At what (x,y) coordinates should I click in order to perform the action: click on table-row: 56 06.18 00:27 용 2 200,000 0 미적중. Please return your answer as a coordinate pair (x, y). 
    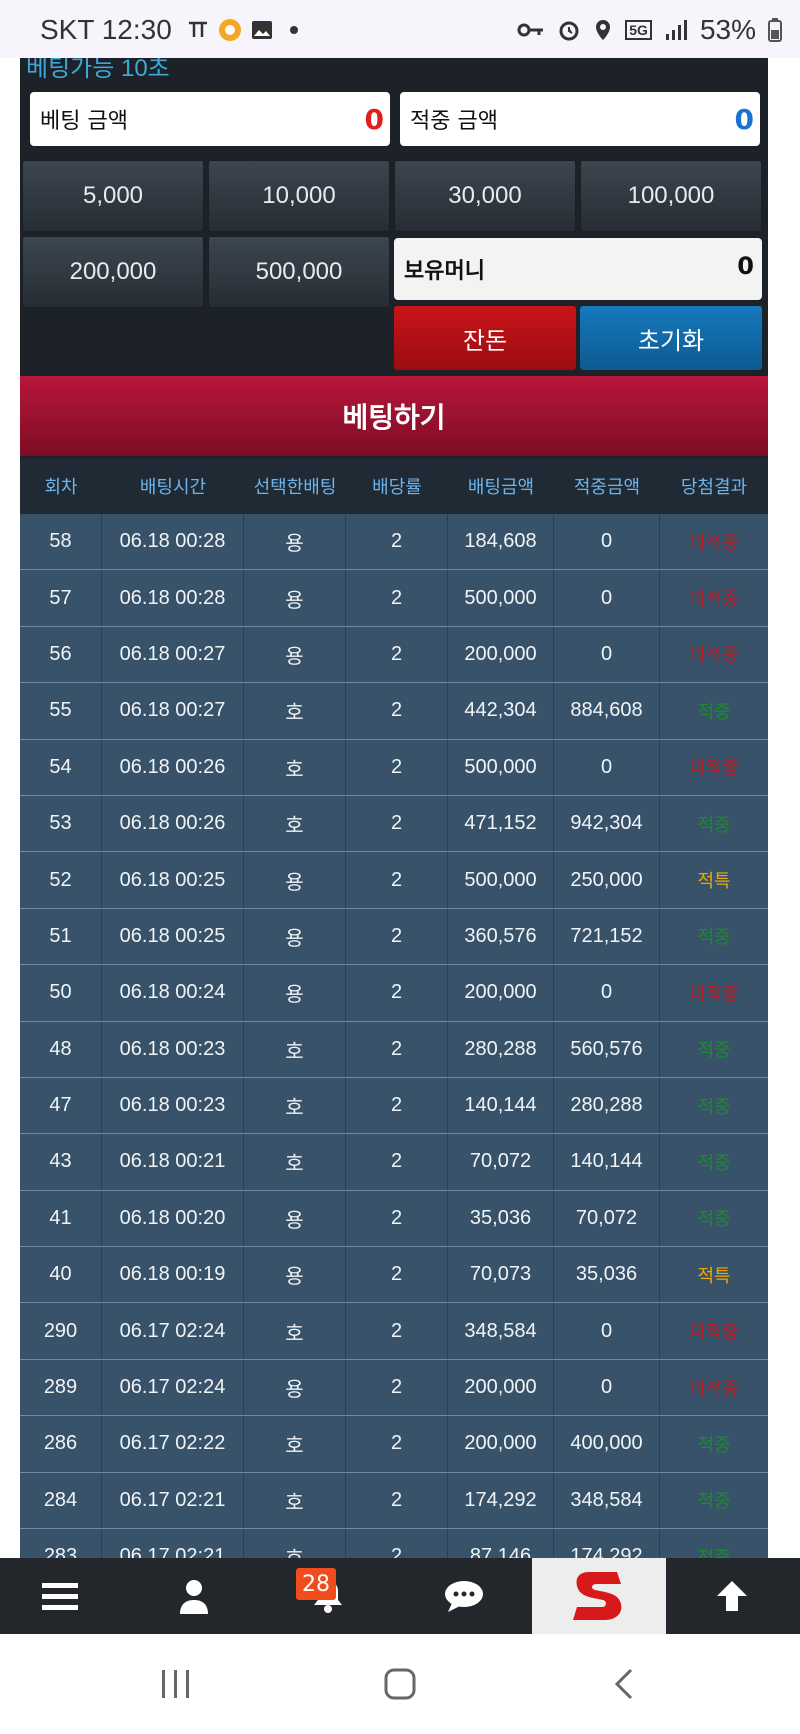
    Looking at the image, I should click on (394, 655).